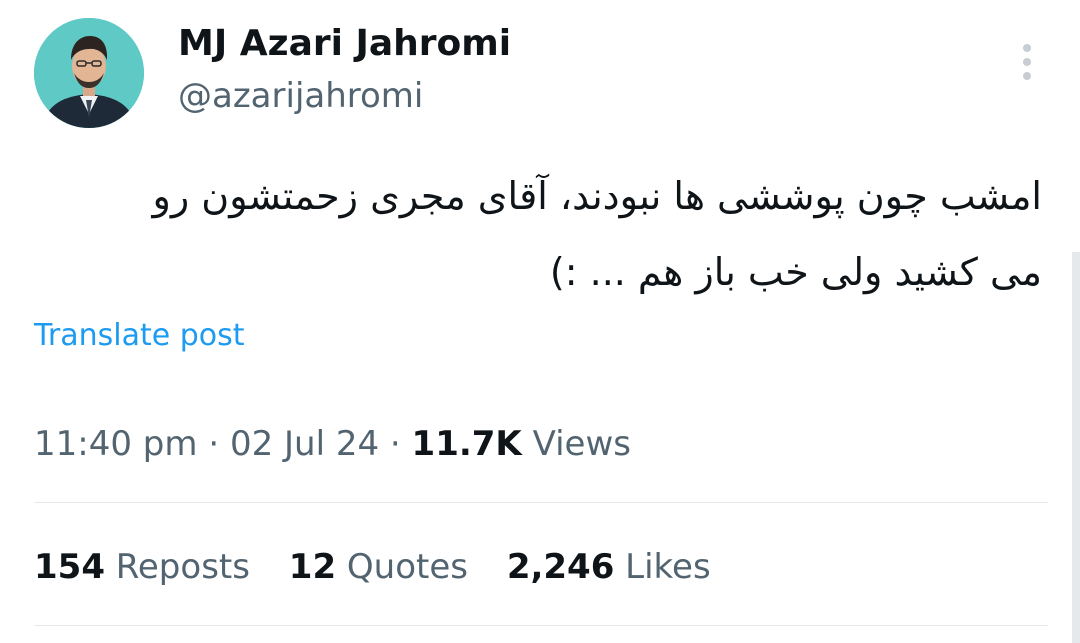 The height and width of the screenshot is (643, 1080). Describe the element at coordinates (116, 444) in the screenshot. I see `post-time: 11:40 pm` at that location.